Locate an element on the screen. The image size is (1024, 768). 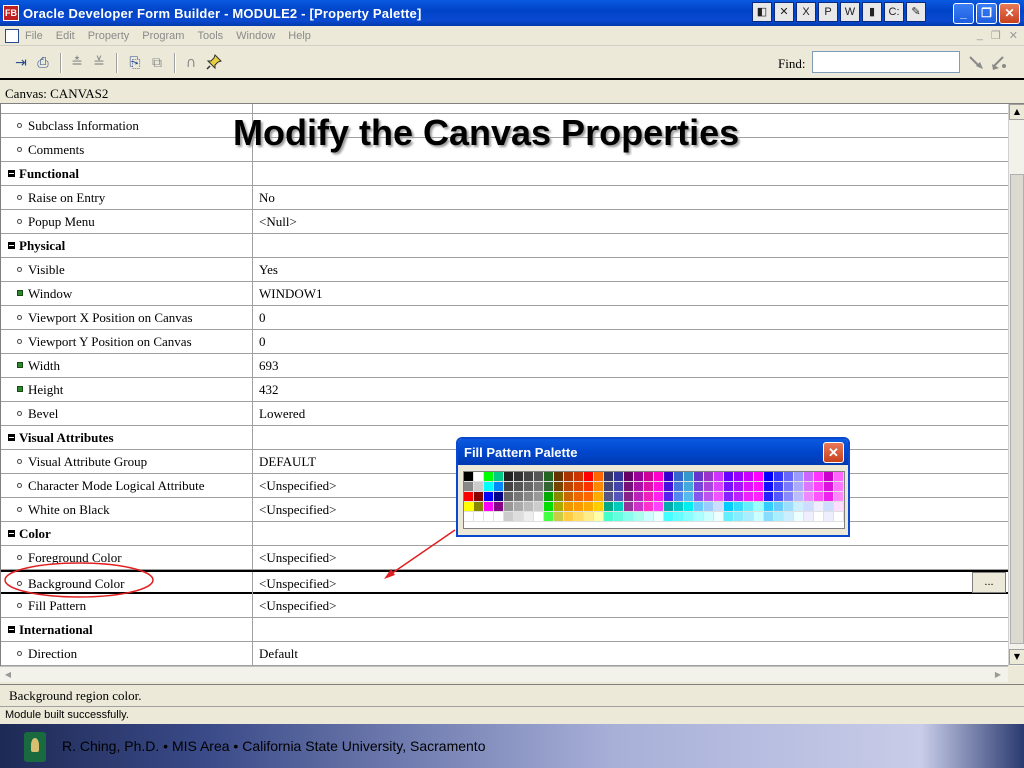
property-category: International is located at coordinates (504, 630).